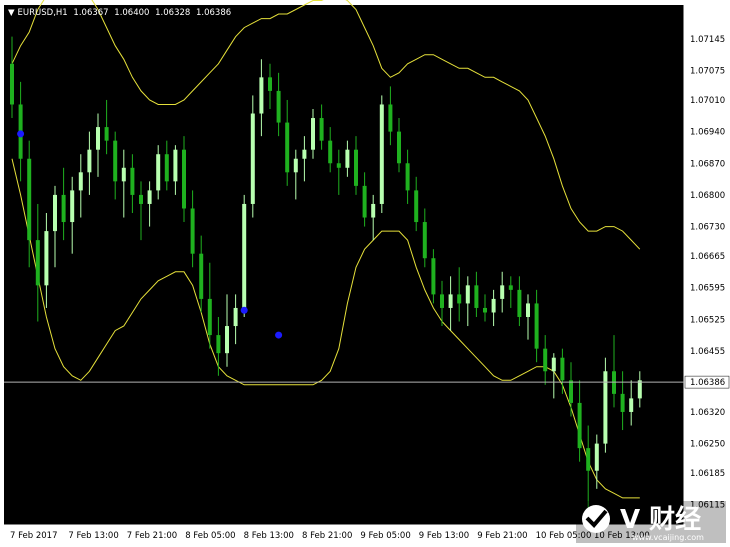 The width and height of the screenshot is (730, 547). Describe the element at coordinates (152, 536) in the screenshot. I see `x-tick-label: 7 Feb 21:00` at that location.